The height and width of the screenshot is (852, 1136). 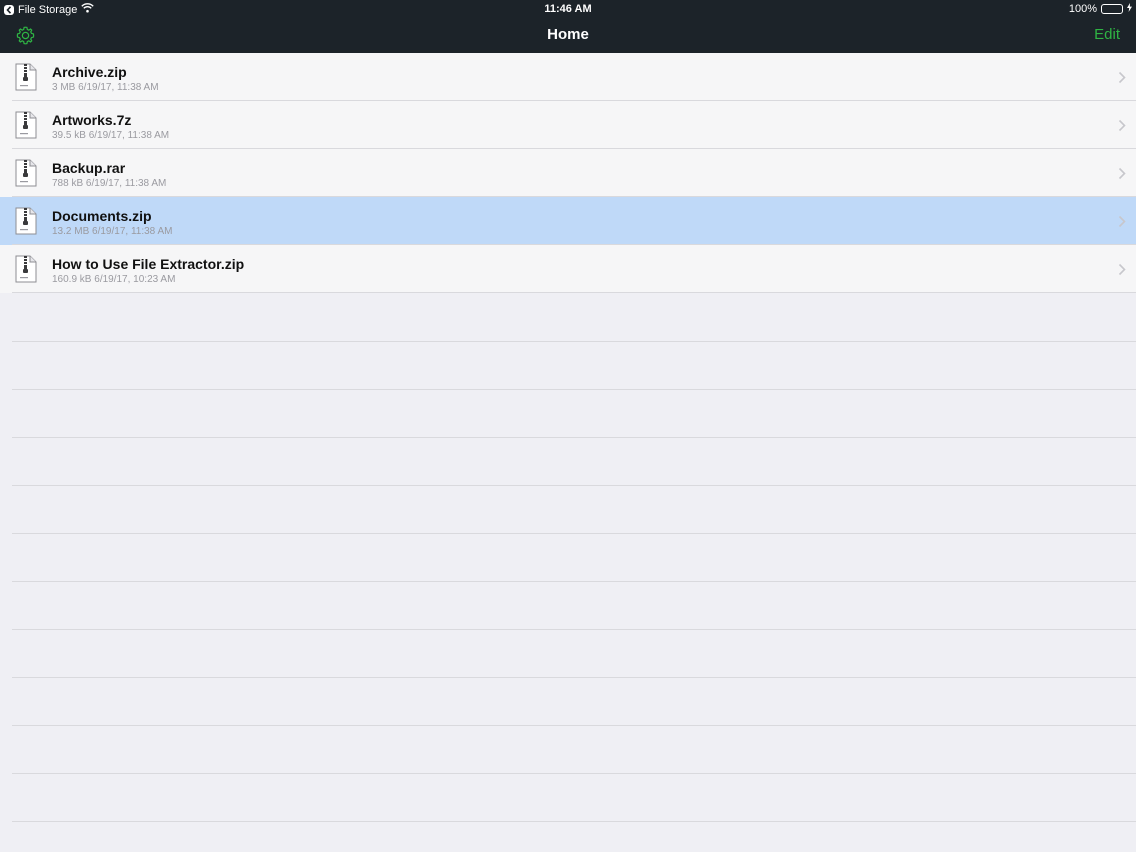 I want to click on file-row: Artworks.7z 39.5 kB 6/19/17, 11:38 AM, so click(x=568, y=125).